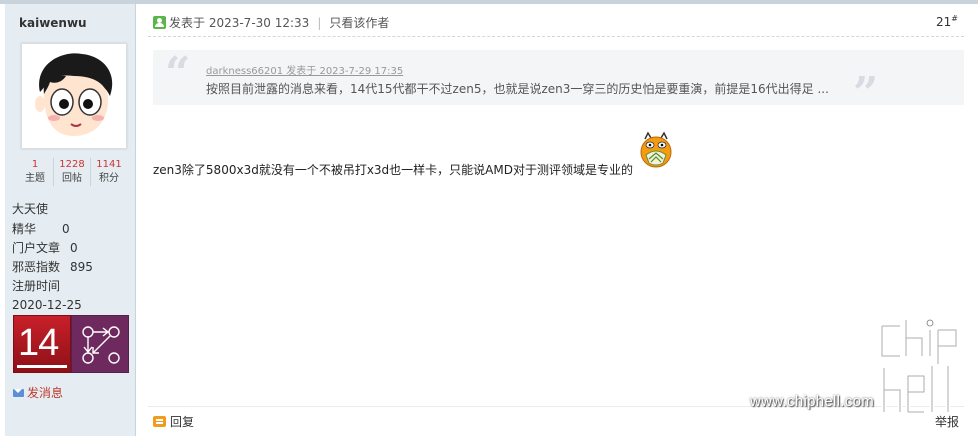 This screenshot has width=978, height=436. What do you see at coordinates (239, 23) in the screenshot?
I see `post-time: 发表于 2023-7-30 12:33` at bounding box center [239, 23].